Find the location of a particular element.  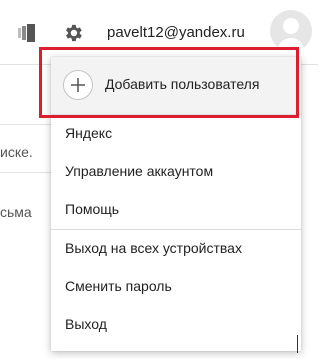

background-text: иске. is located at coordinates (16, 152).